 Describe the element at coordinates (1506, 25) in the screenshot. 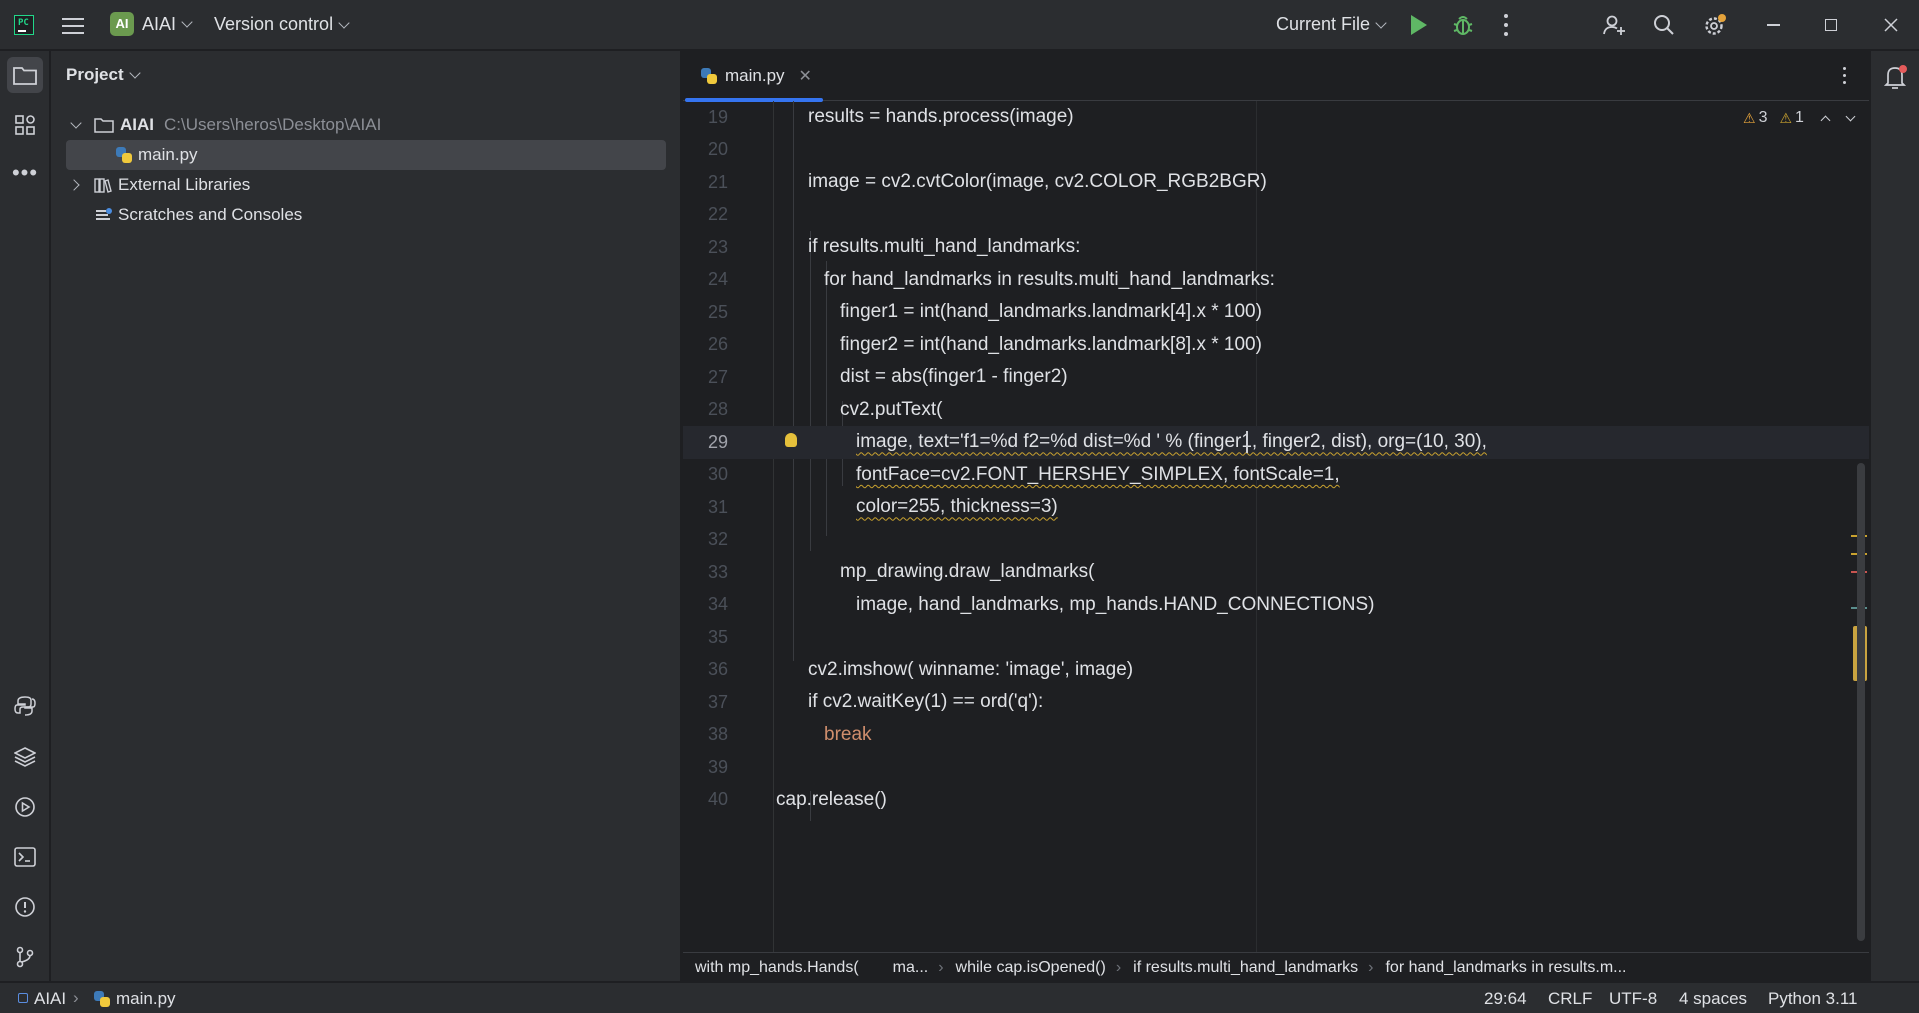

I see `more-actions-icon` at that location.